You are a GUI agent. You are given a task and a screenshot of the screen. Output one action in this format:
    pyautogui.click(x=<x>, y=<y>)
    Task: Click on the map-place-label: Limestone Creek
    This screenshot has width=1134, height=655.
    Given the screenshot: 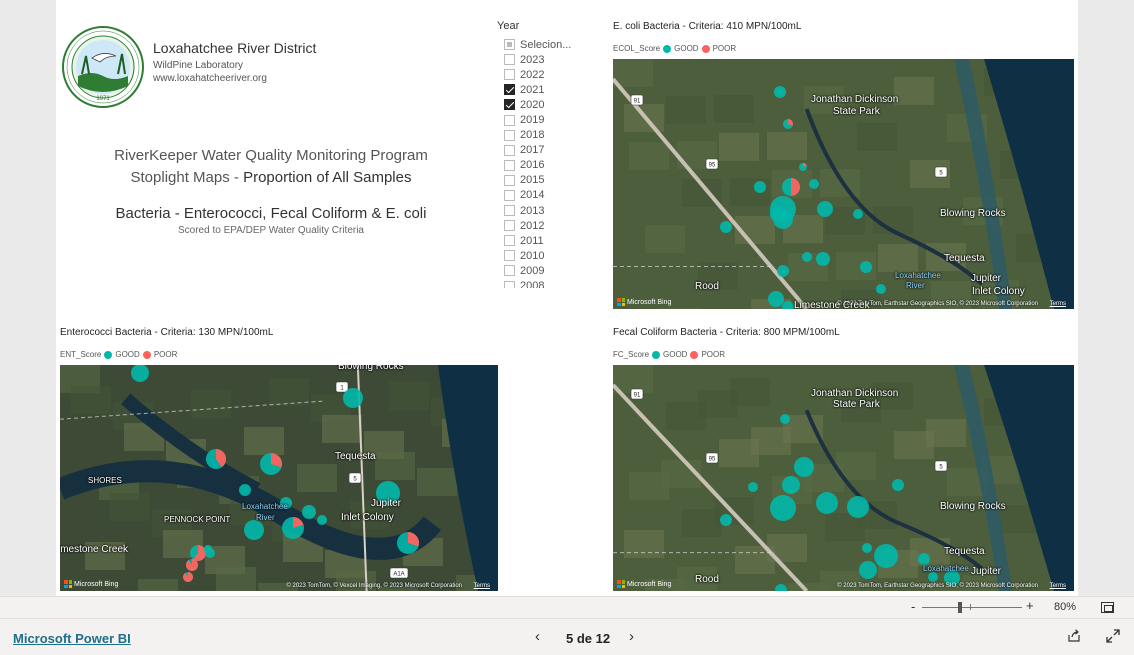 What is the action you would take?
    pyautogui.click(x=832, y=304)
    